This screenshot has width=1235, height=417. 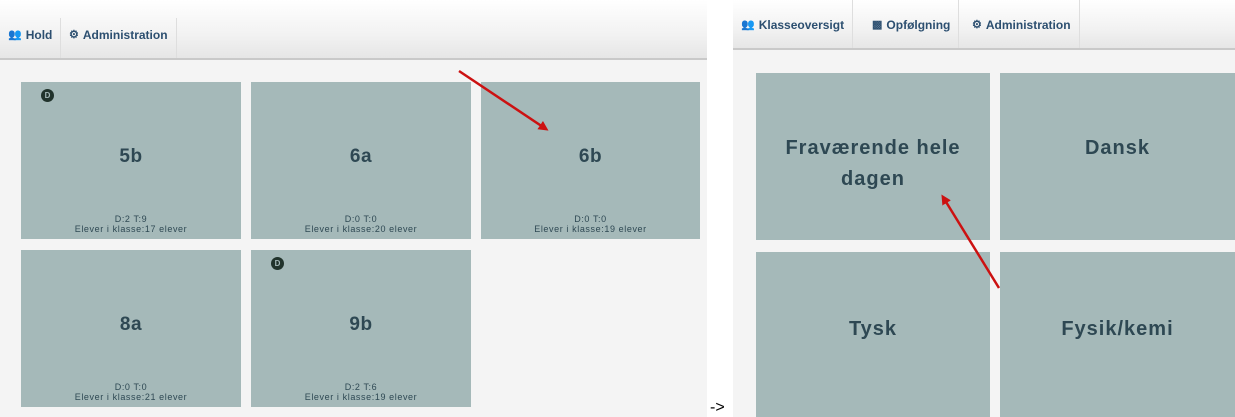 What do you see at coordinates (361, 387) in the screenshot?
I see `class-dt: D:2 T:6` at bounding box center [361, 387].